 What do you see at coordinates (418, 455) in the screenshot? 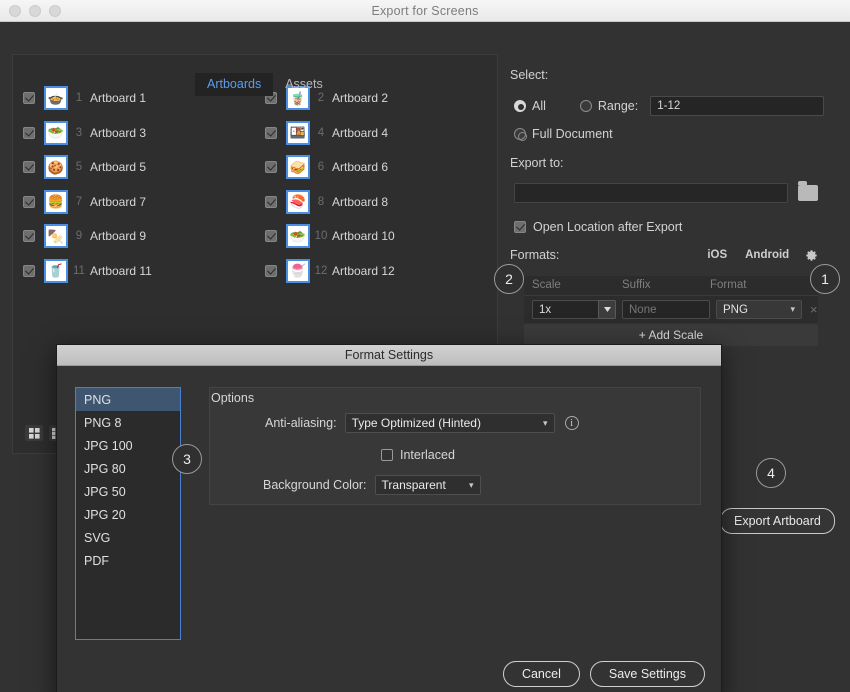
I see `interlaced-row: Interlaced` at bounding box center [418, 455].